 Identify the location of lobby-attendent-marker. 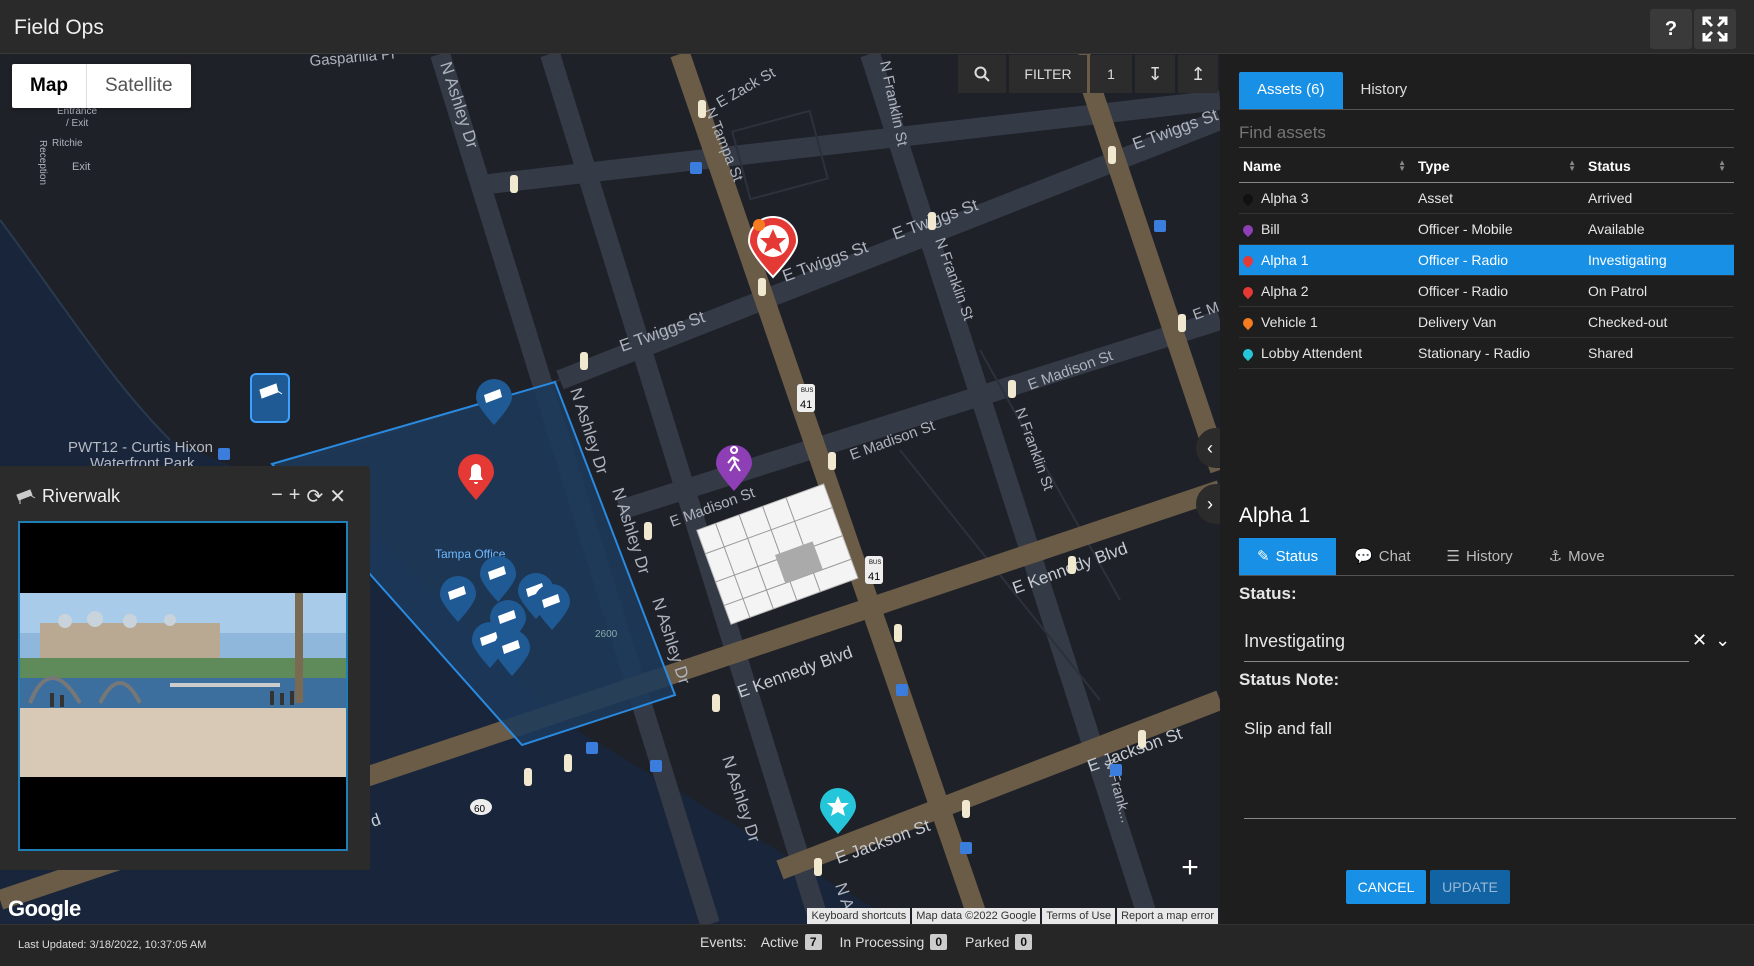
(838, 811).